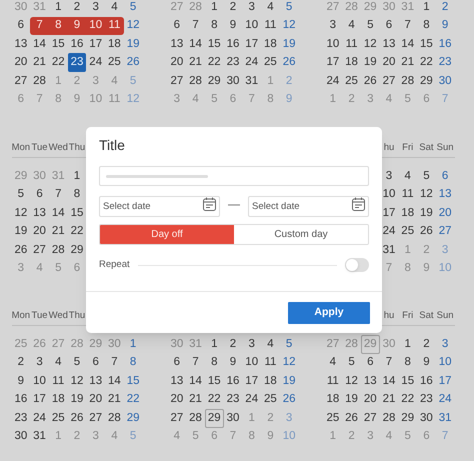  What do you see at coordinates (21, 437) in the screenshot?
I see `day-number: 30` at bounding box center [21, 437].